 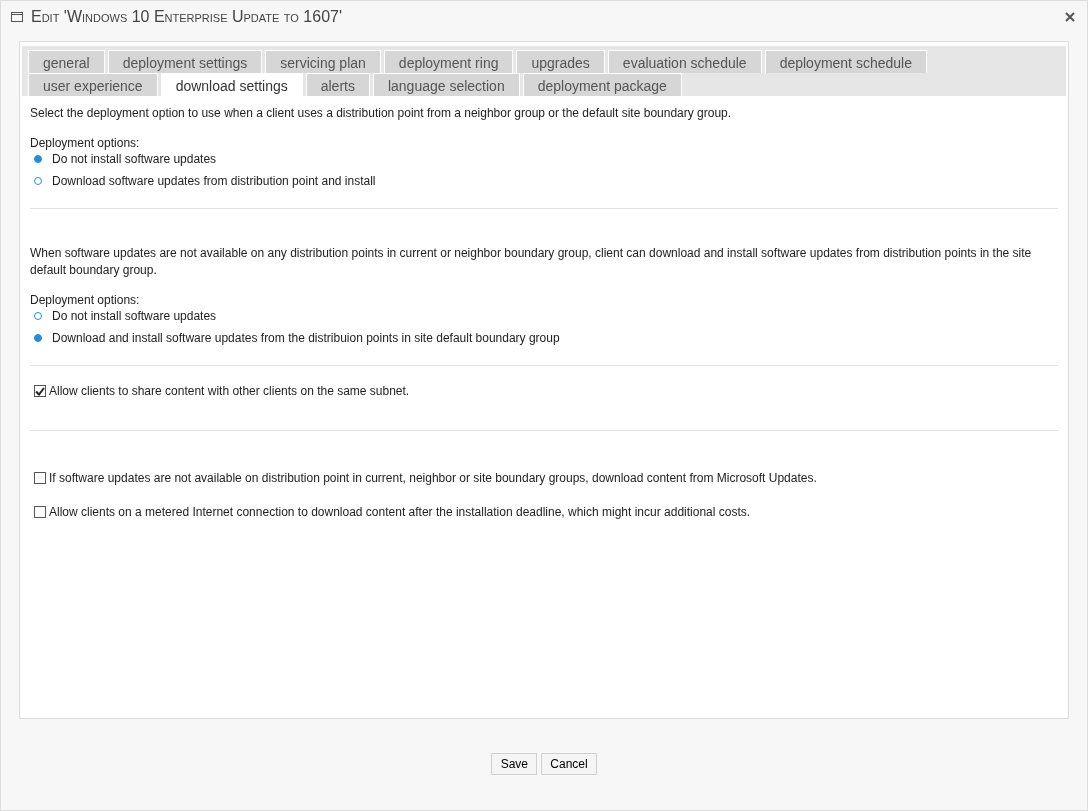 I want to click on tab: alerts, so click(x=337, y=84).